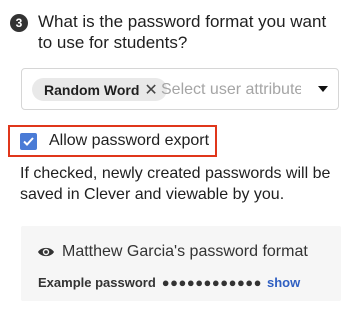 The height and width of the screenshot is (313, 351). I want to click on preview-title: Matthew Garcia's password format, so click(185, 251).